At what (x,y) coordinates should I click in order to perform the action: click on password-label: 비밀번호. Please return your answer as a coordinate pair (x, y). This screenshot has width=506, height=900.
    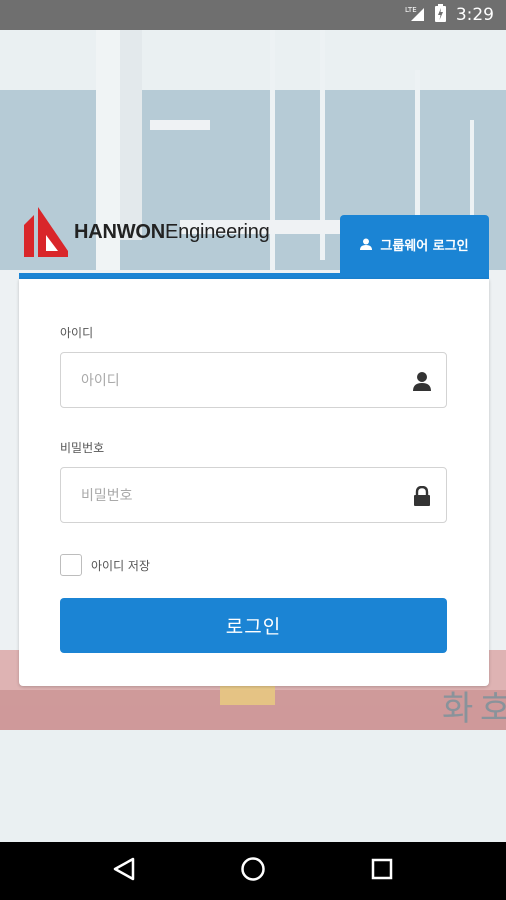
    Looking at the image, I should click on (82, 448).